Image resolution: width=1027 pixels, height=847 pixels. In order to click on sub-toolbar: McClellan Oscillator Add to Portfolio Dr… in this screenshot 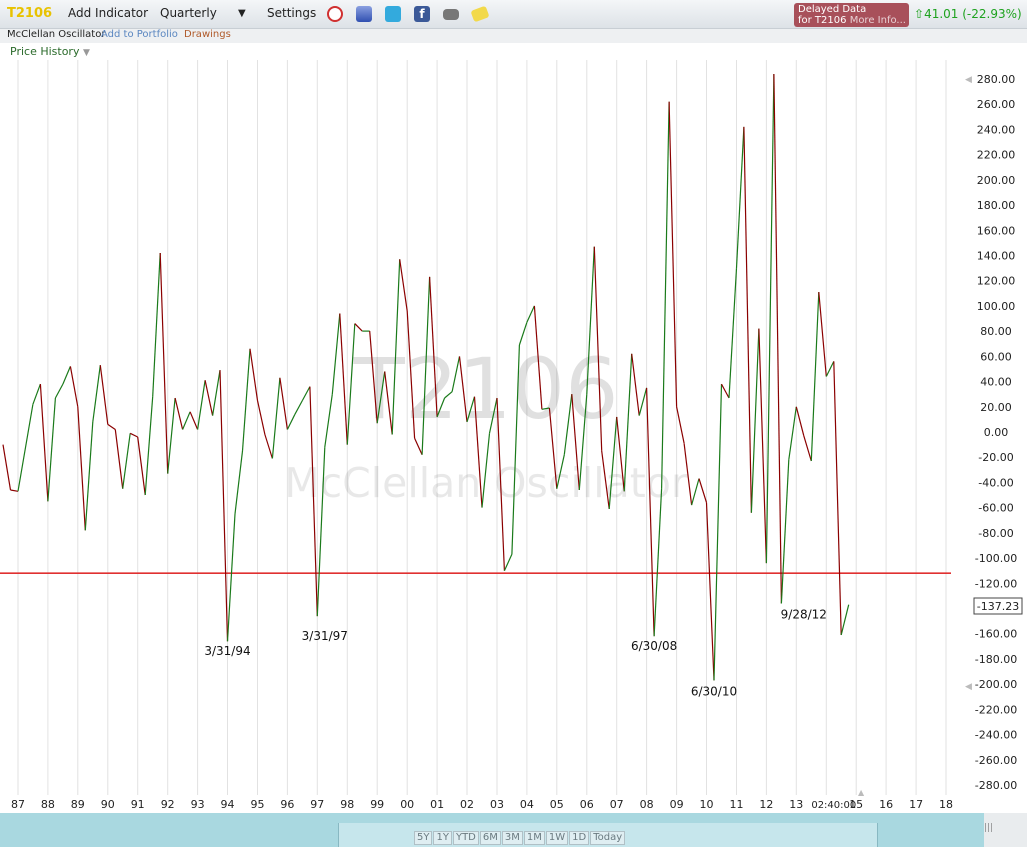, I will do `click(513, 36)`.